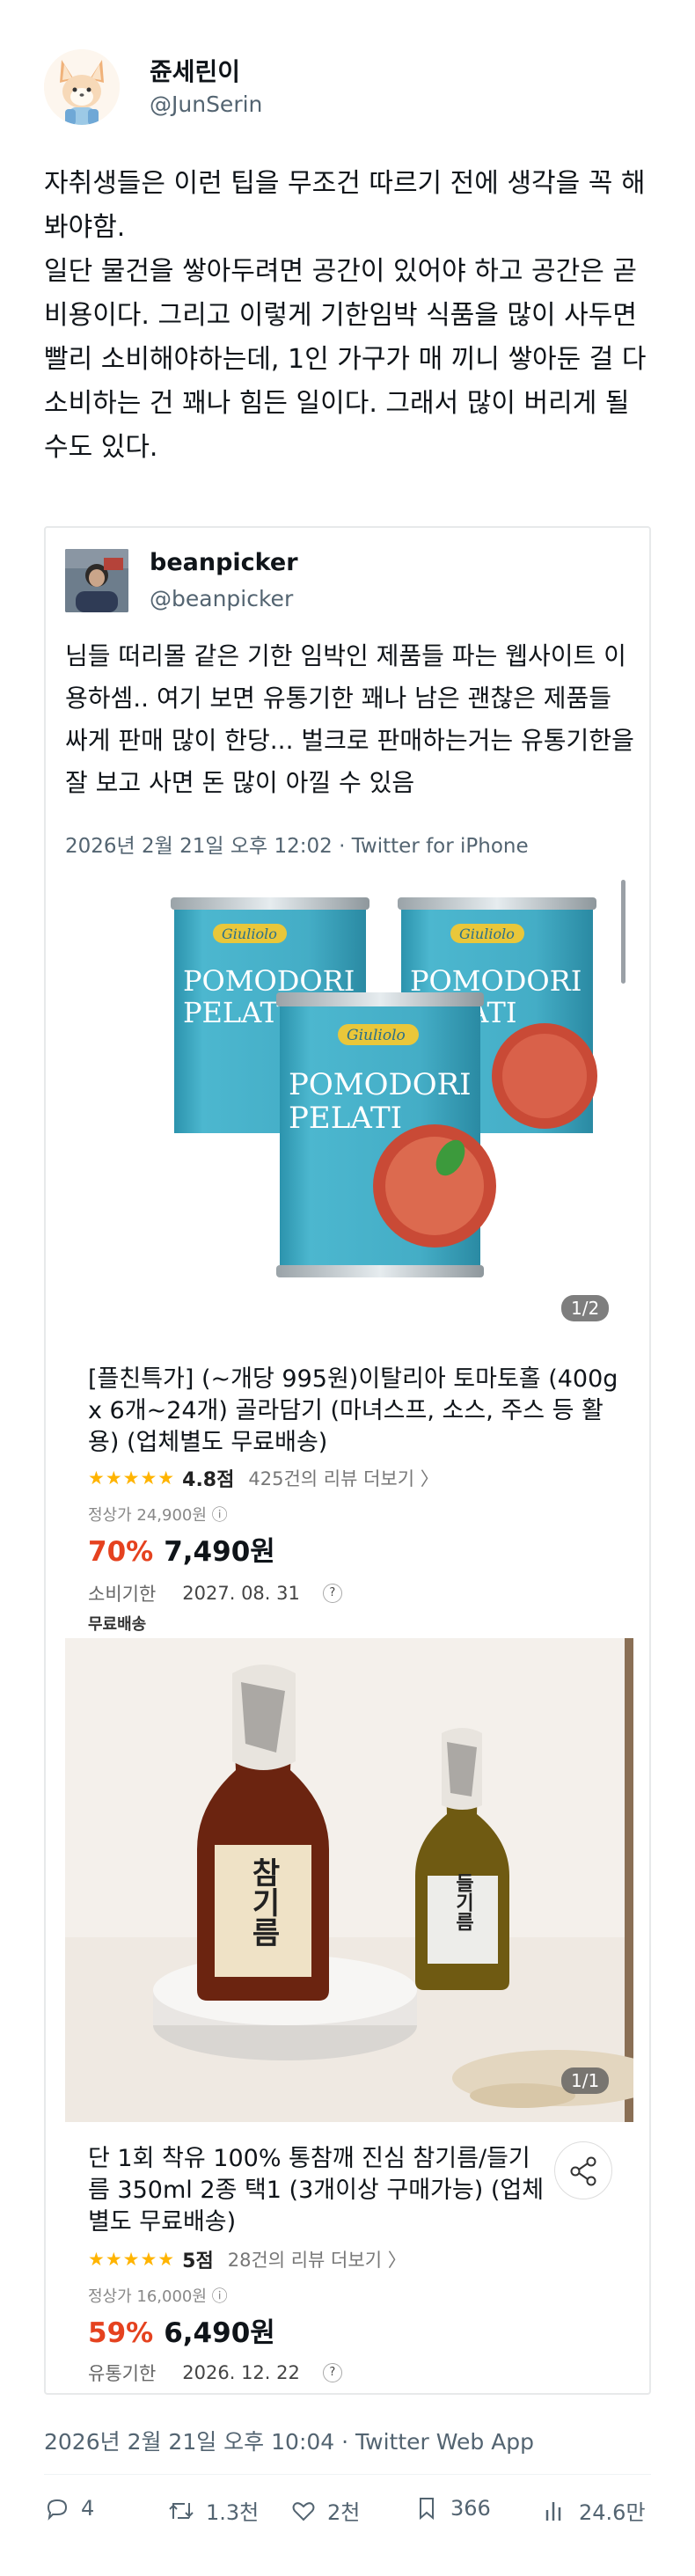 The height and width of the screenshot is (2576, 695). What do you see at coordinates (219, 2333) in the screenshot?
I see `sale-price: 6,490원` at bounding box center [219, 2333].